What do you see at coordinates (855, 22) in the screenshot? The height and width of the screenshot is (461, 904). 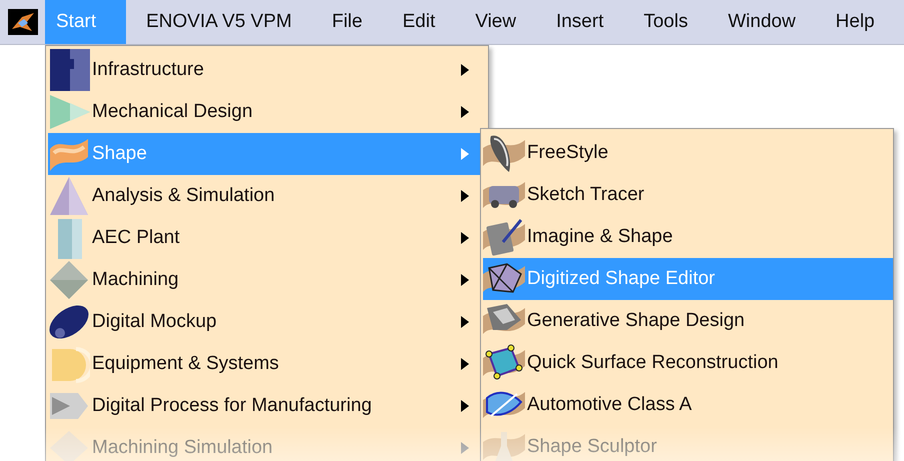 I see `menu-bar-item: Help` at bounding box center [855, 22].